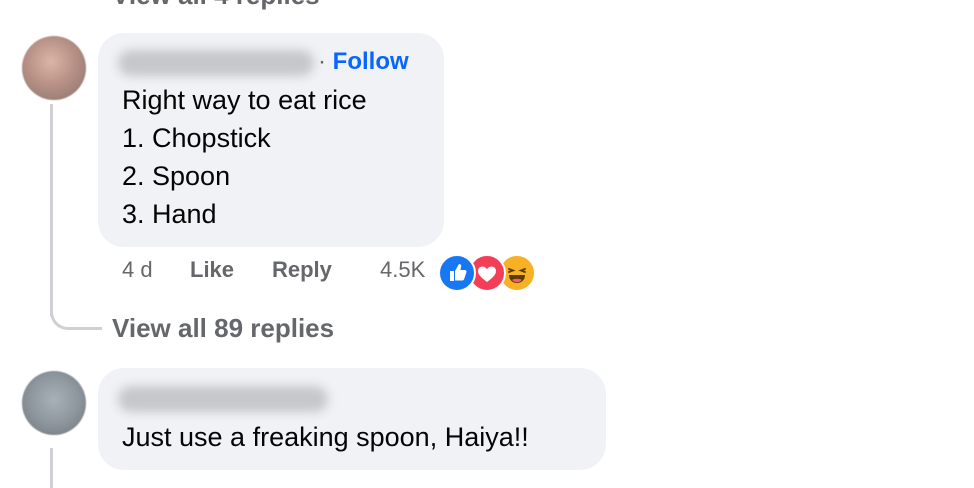  Describe the element at coordinates (402, 270) in the screenshot. I see `reaction-count: 4.5K` at that location.